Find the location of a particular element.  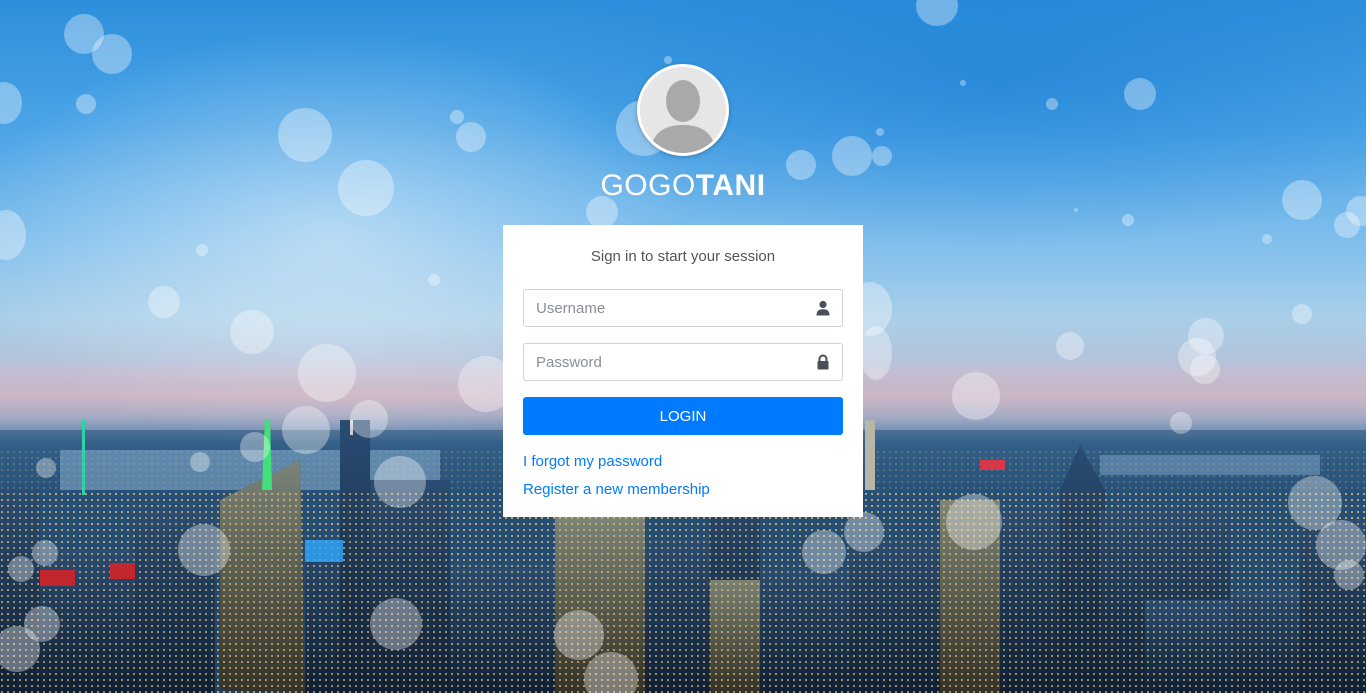

app-logo-text: GOGOTANI is located at coordinates (683, 186).